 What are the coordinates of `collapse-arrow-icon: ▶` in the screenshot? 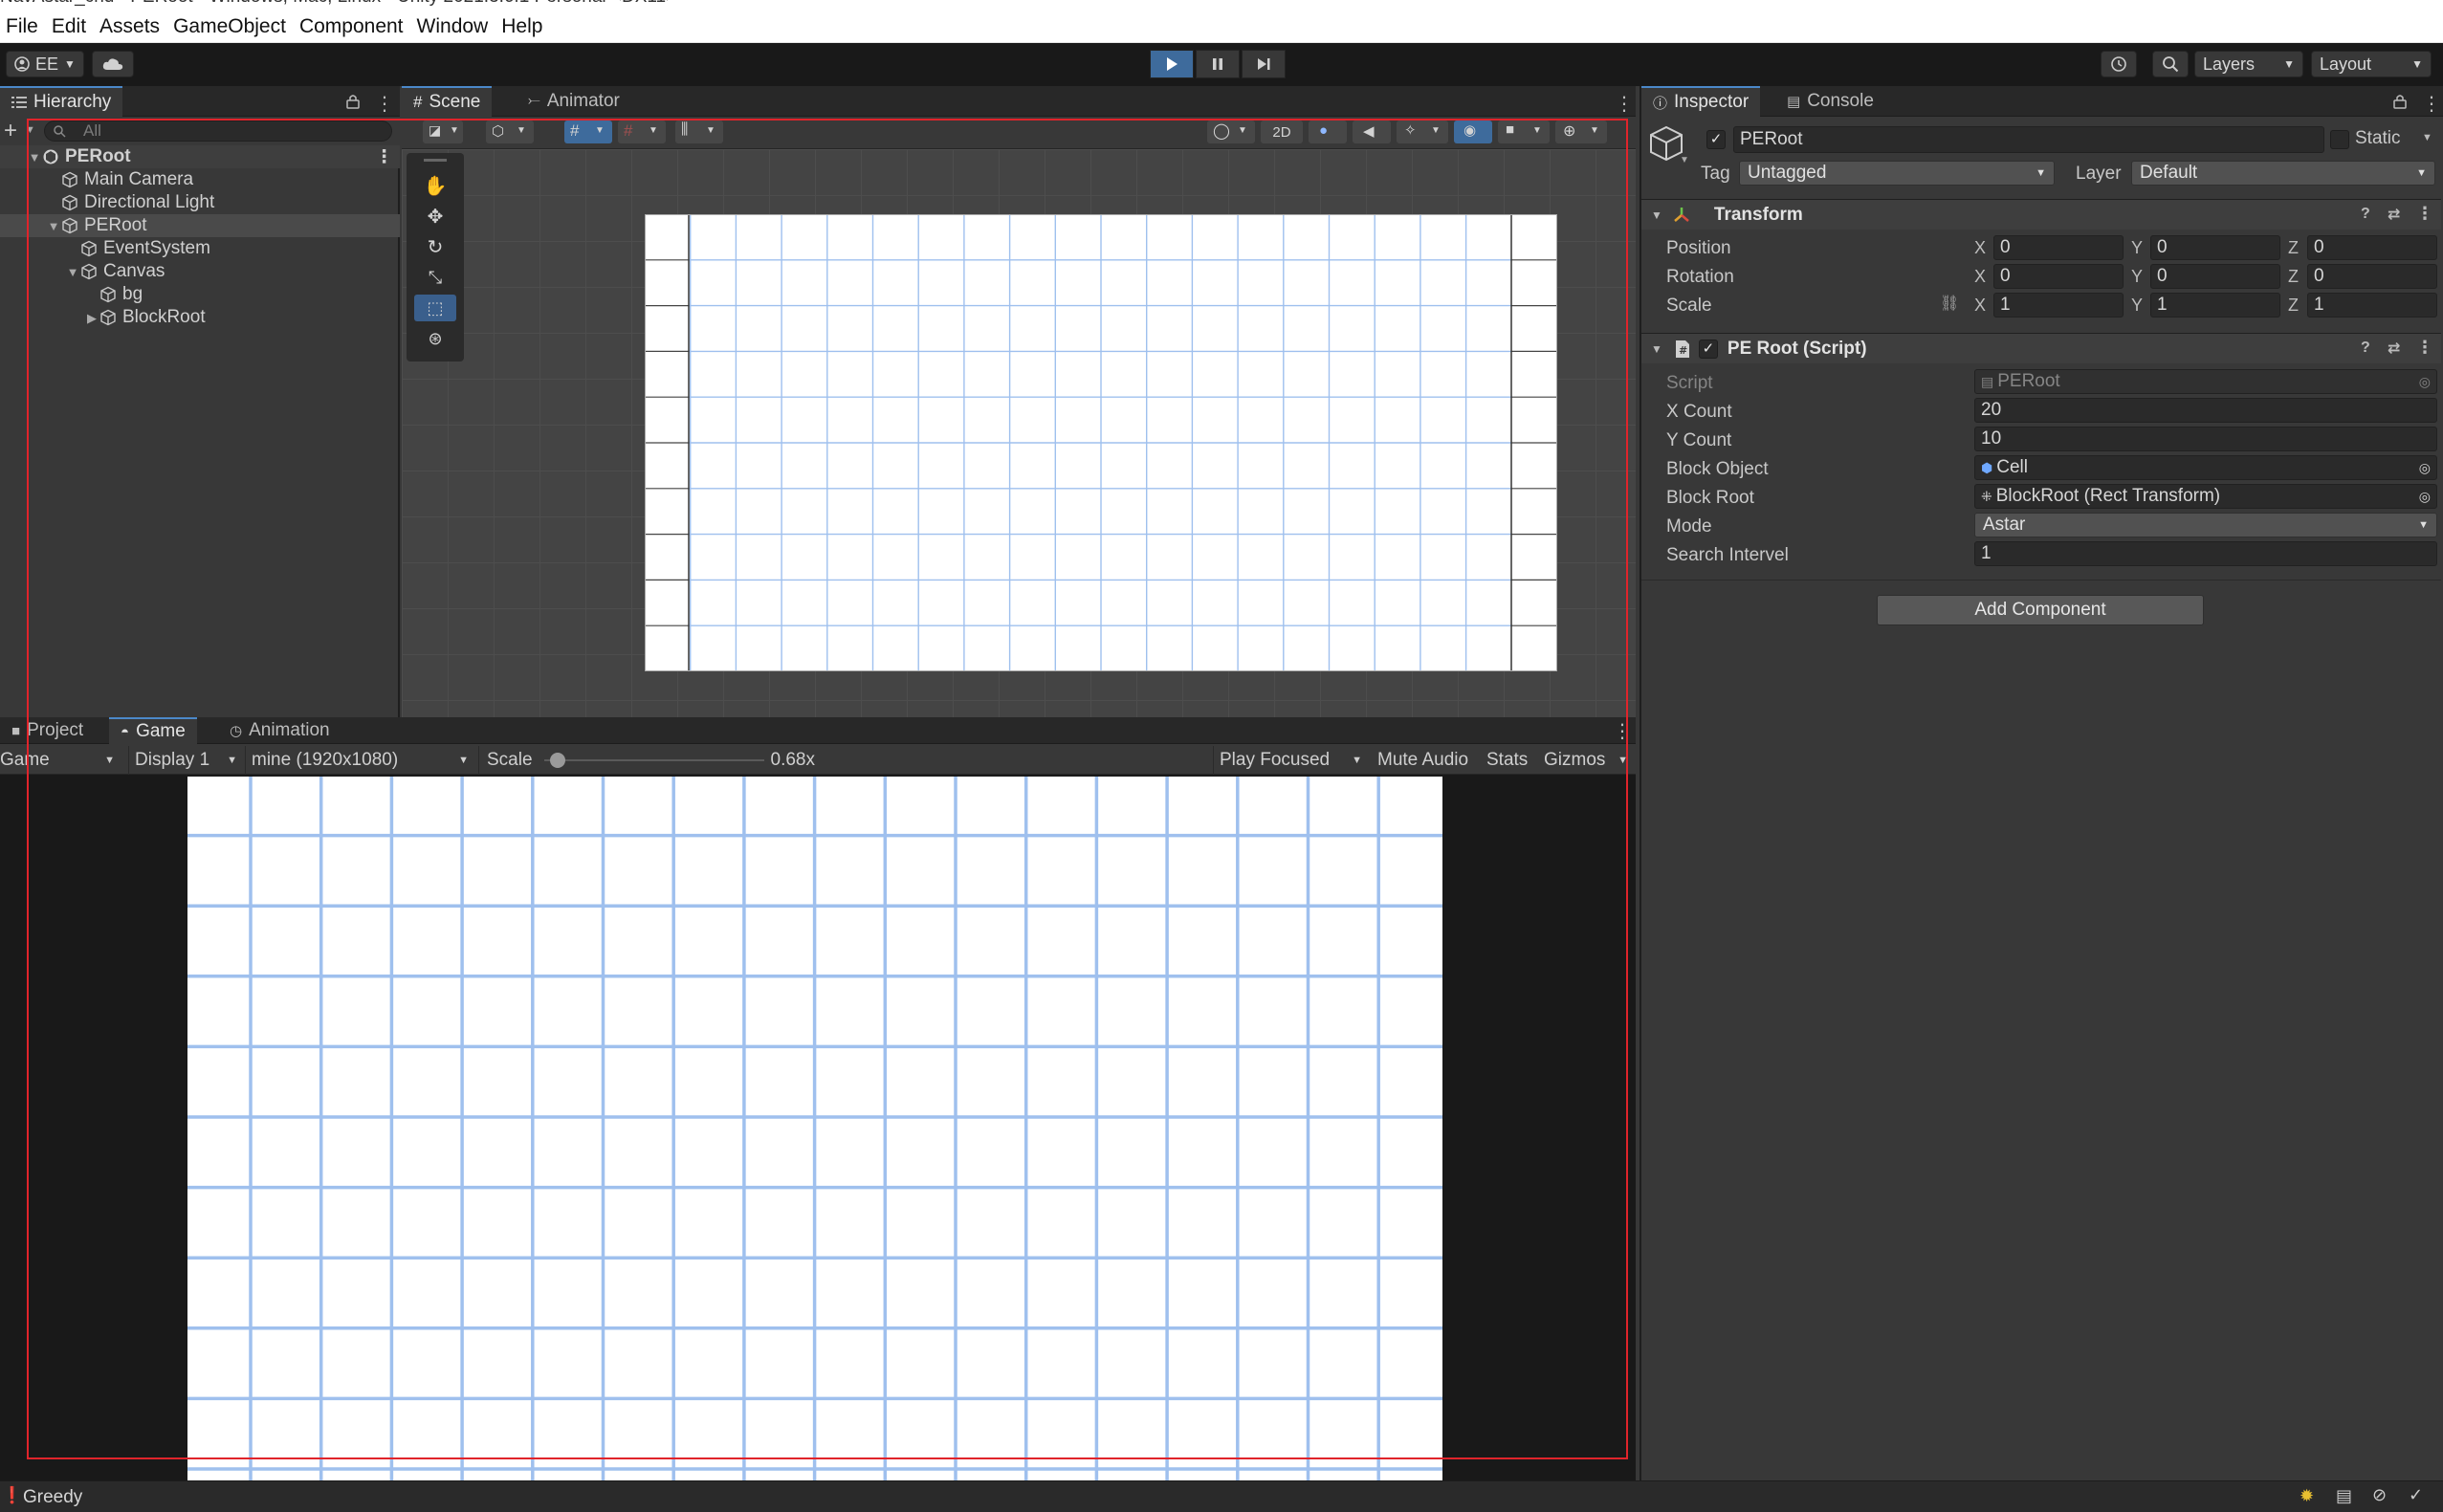 It's located at (91, 318).